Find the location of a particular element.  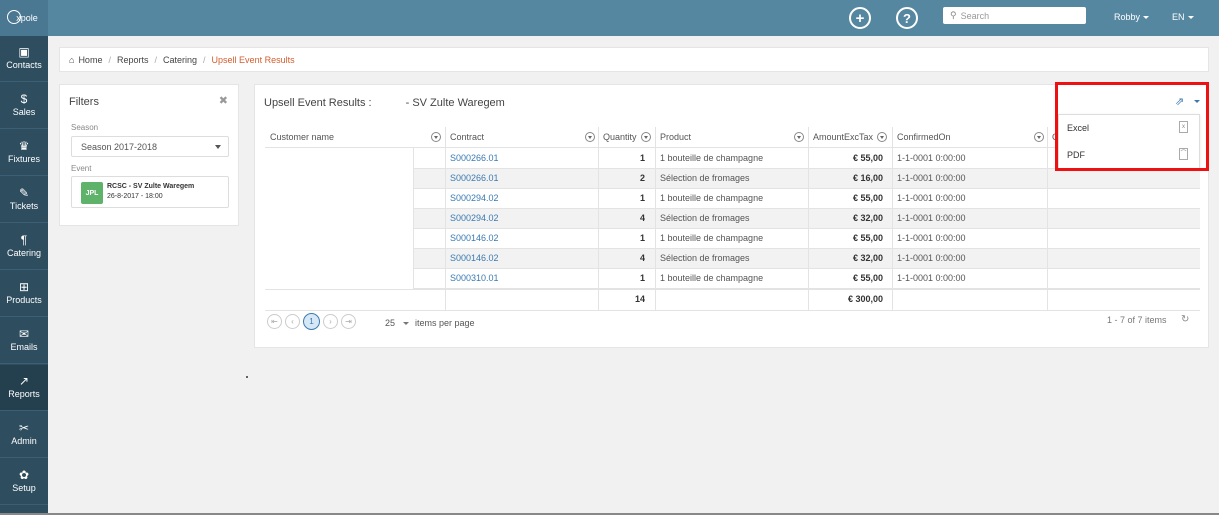

plus-icon: + is located at coordinates (860, 18).